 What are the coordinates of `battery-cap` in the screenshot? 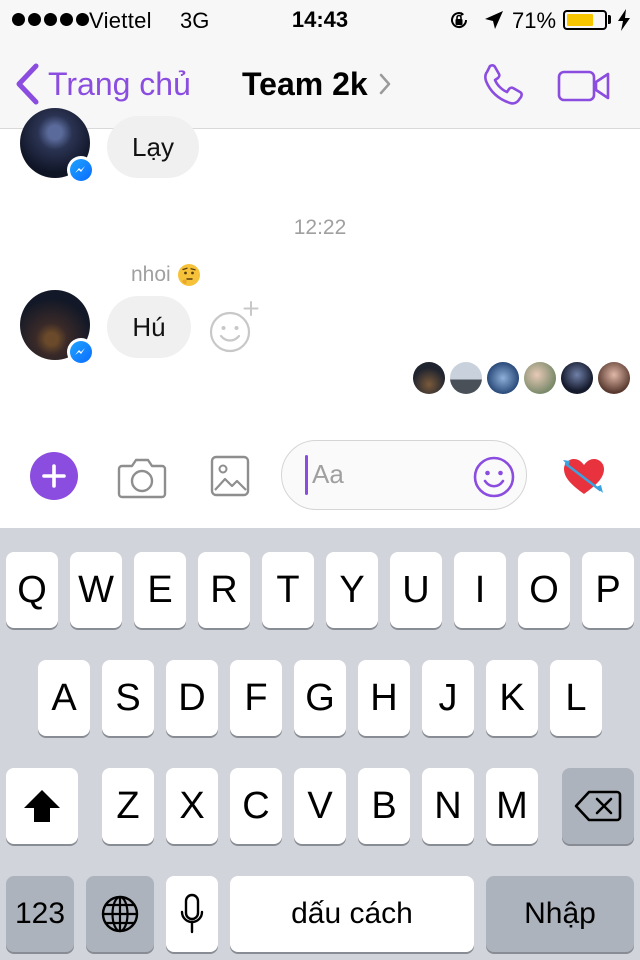 It's located at (609, 19).